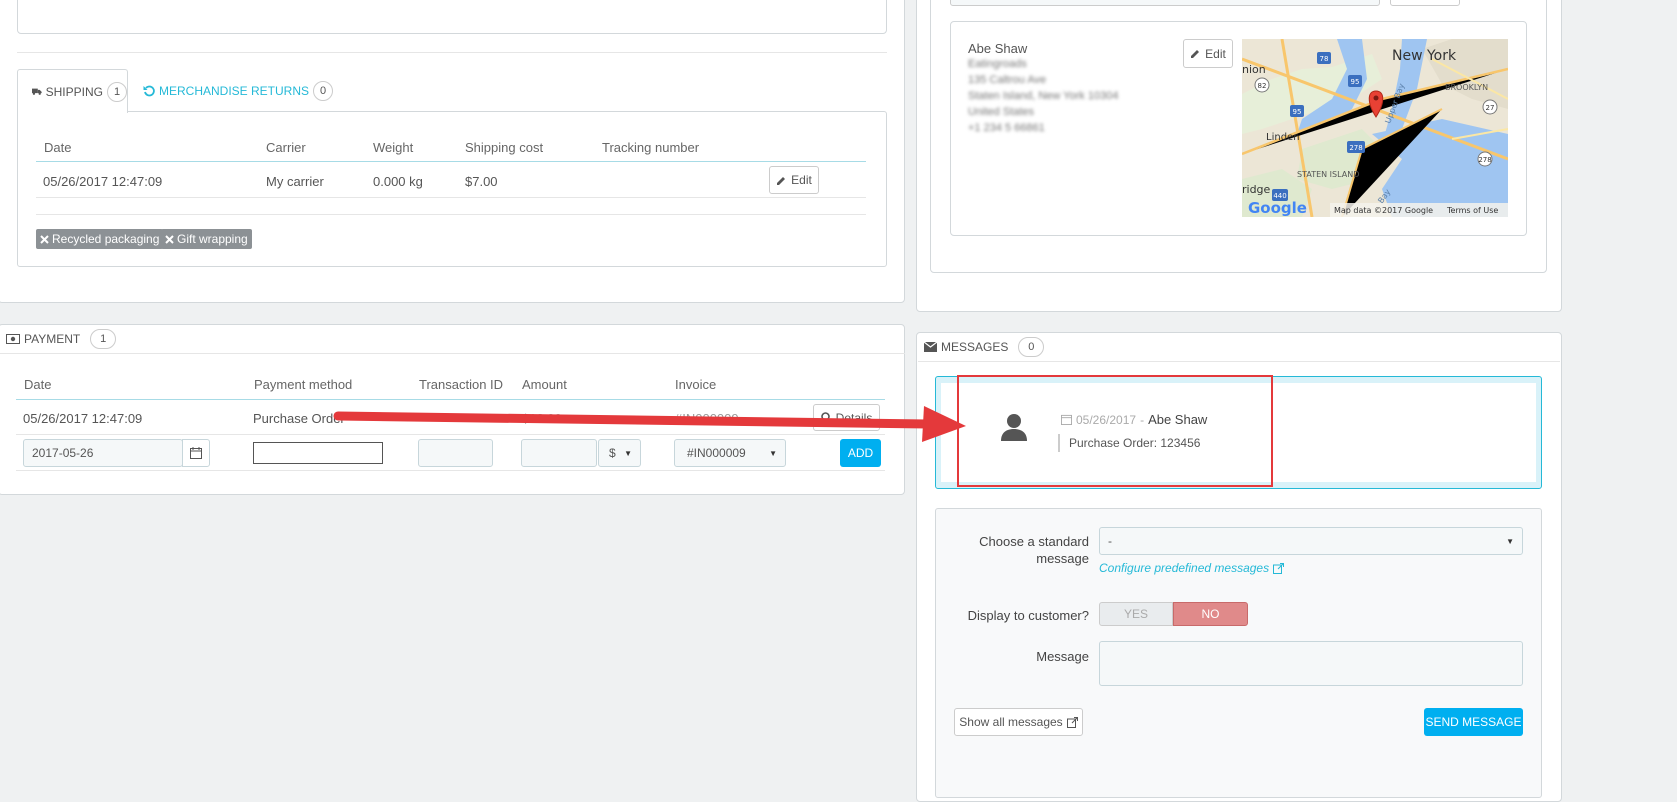 The width and height of the screenshot is (1677, 802). I want to click on map-shield: 78, so click(1324, 59).